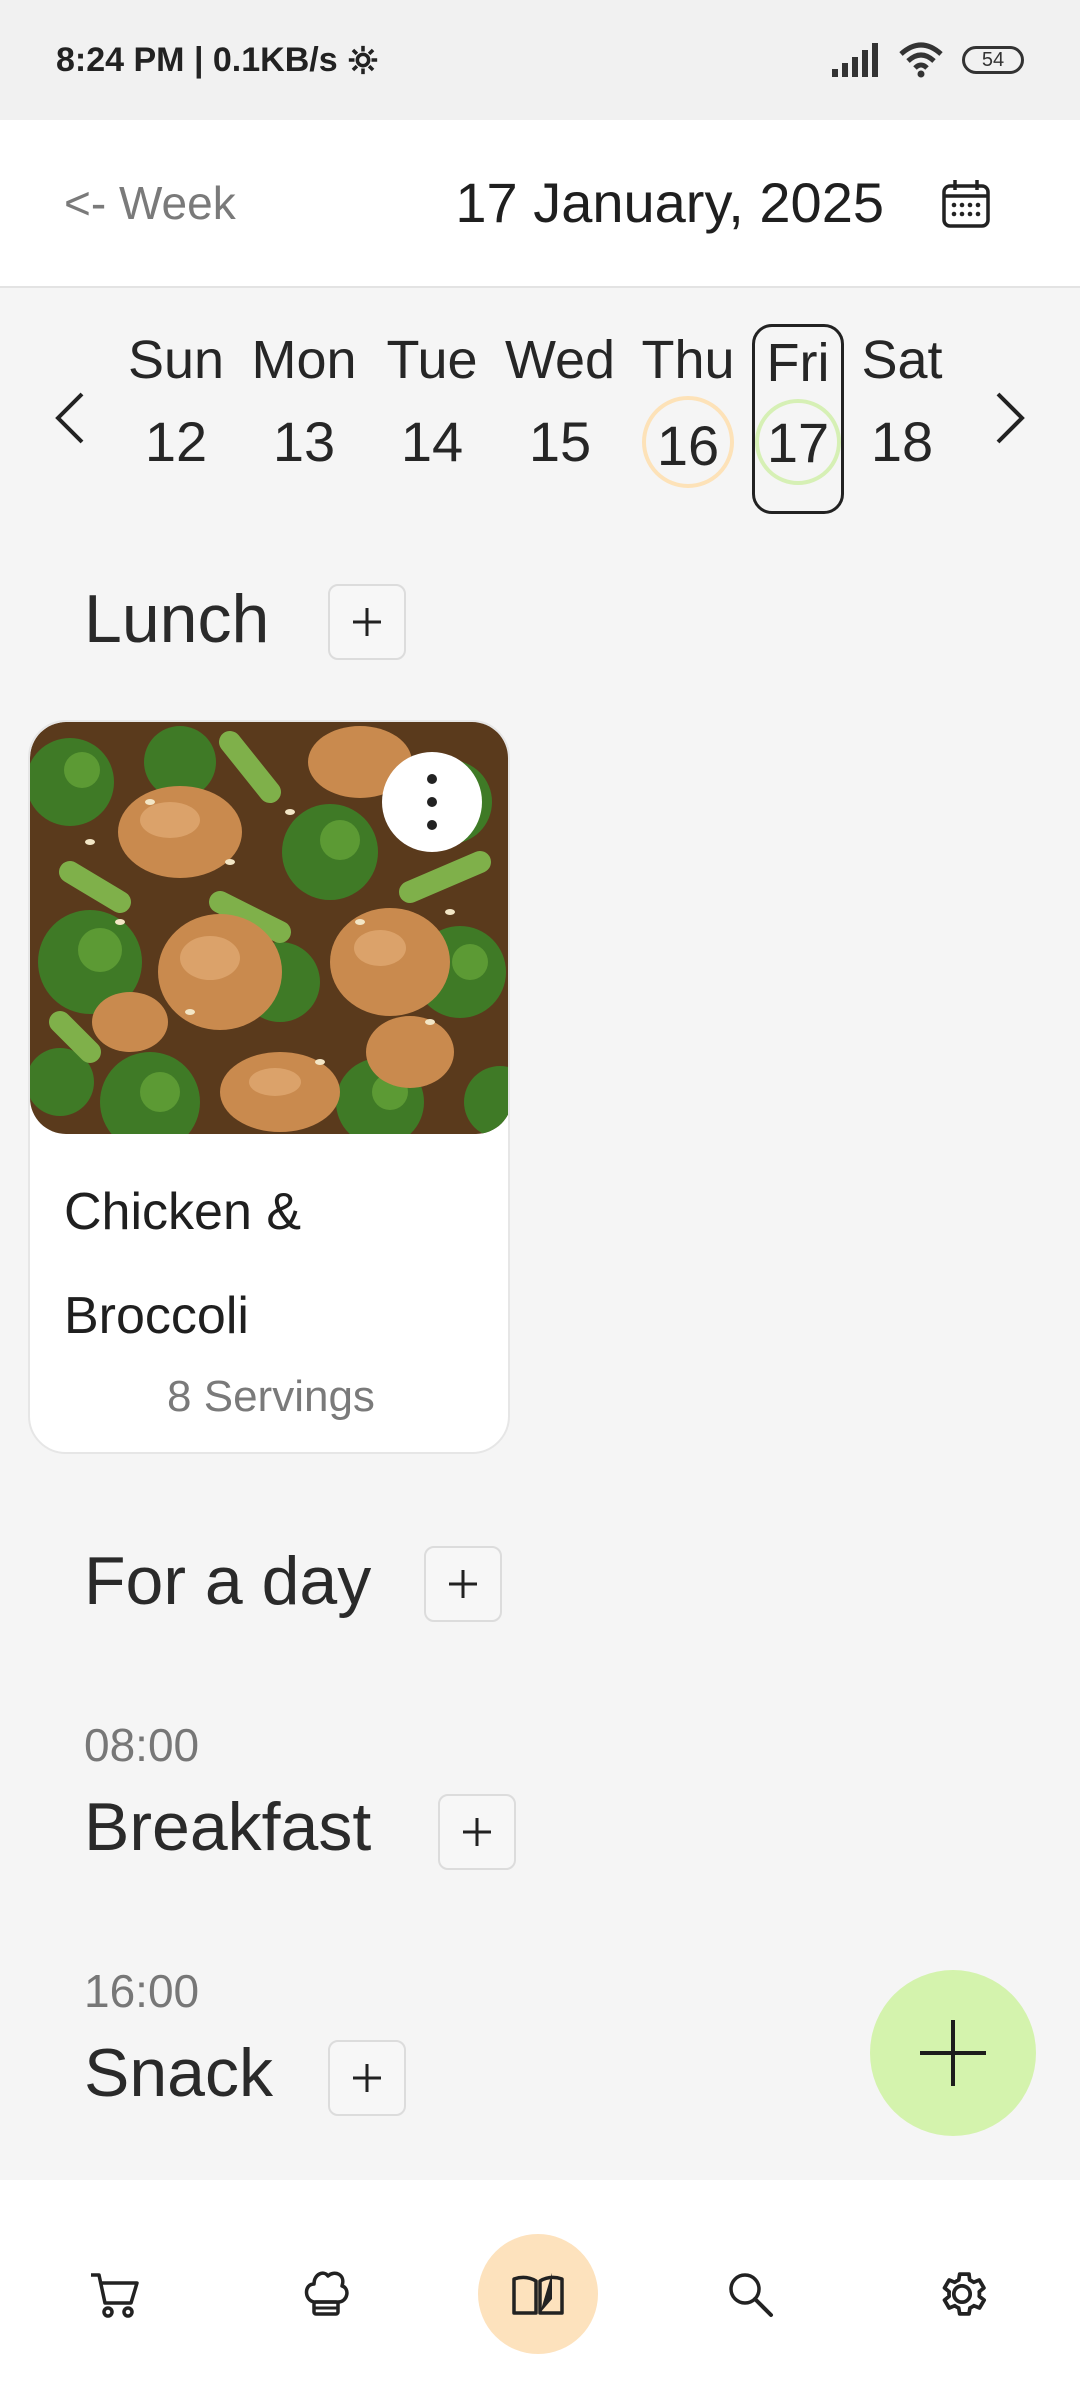  What do you see at coordinates (855, 60) in the screenshot?
I see `signal-icon` at bounding box center [855, 60].